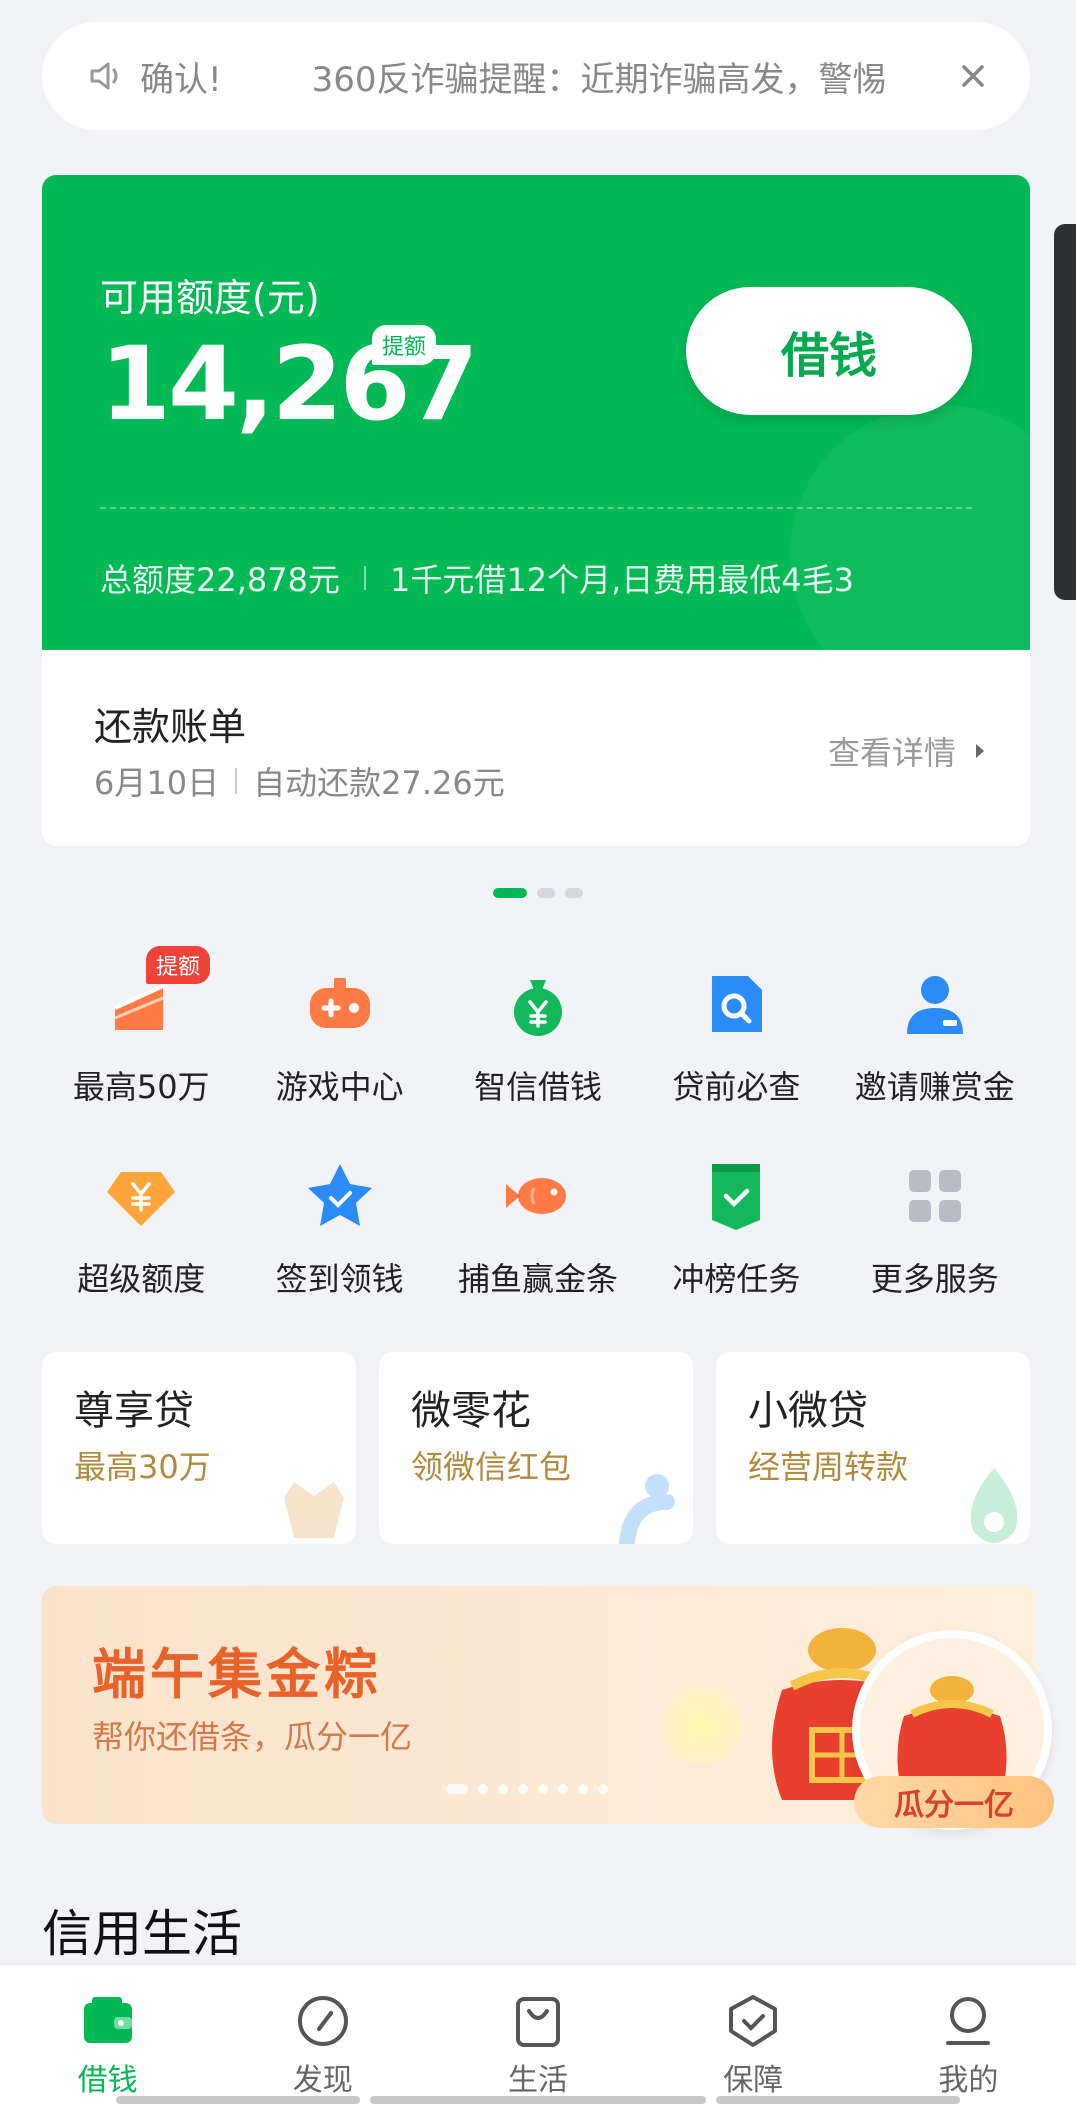 The height and width of the screenshot is (2108, 1076). What do you see at coordinates (994, 1505) in the screenshot?
I see `drop-icon` at bounding box center [994, 1505].